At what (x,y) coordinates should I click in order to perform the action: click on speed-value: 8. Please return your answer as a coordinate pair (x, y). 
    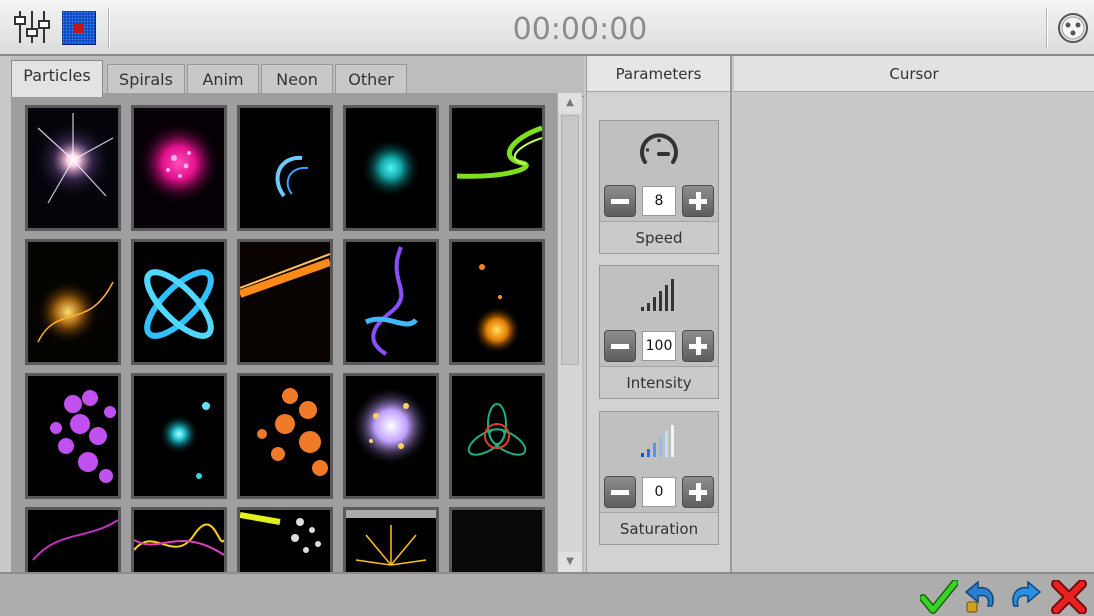
    Looking at the image, I should click on (659, 201).